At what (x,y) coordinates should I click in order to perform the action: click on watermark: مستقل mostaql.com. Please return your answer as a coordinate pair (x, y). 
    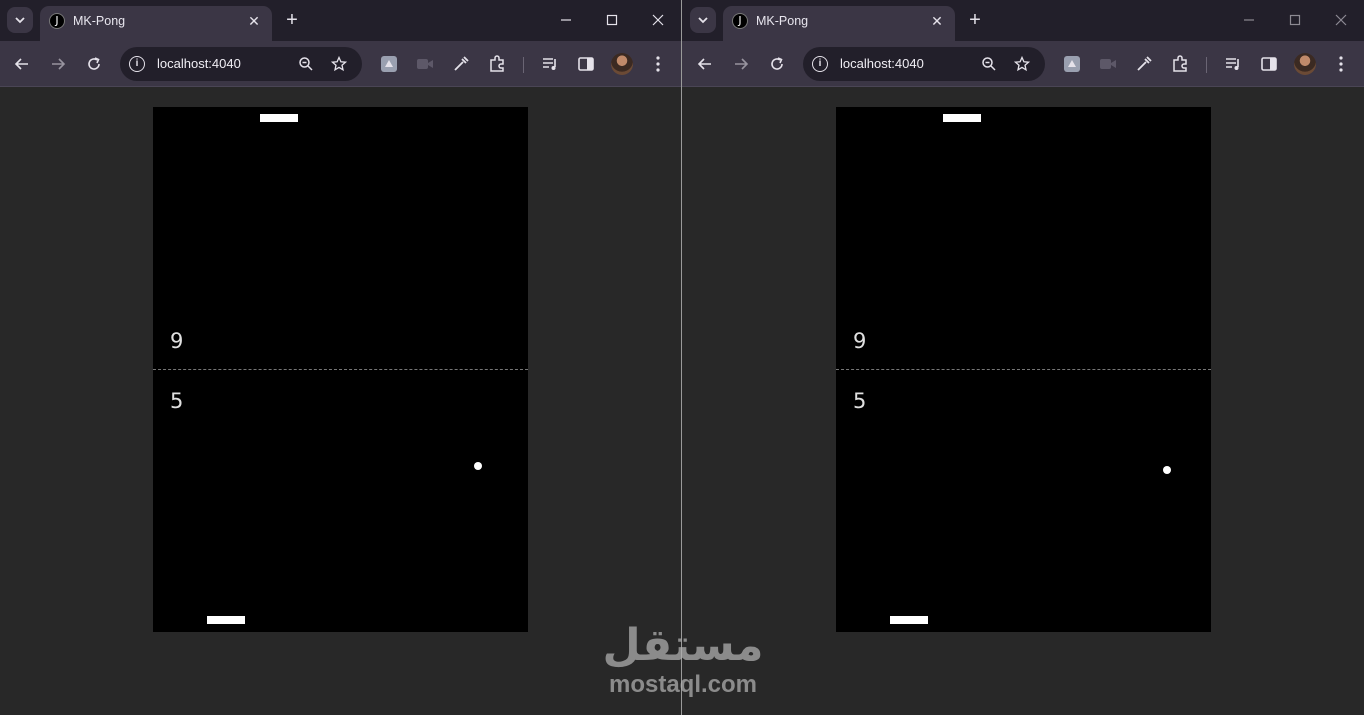
    Looking at the image, I should click on (683, 659).